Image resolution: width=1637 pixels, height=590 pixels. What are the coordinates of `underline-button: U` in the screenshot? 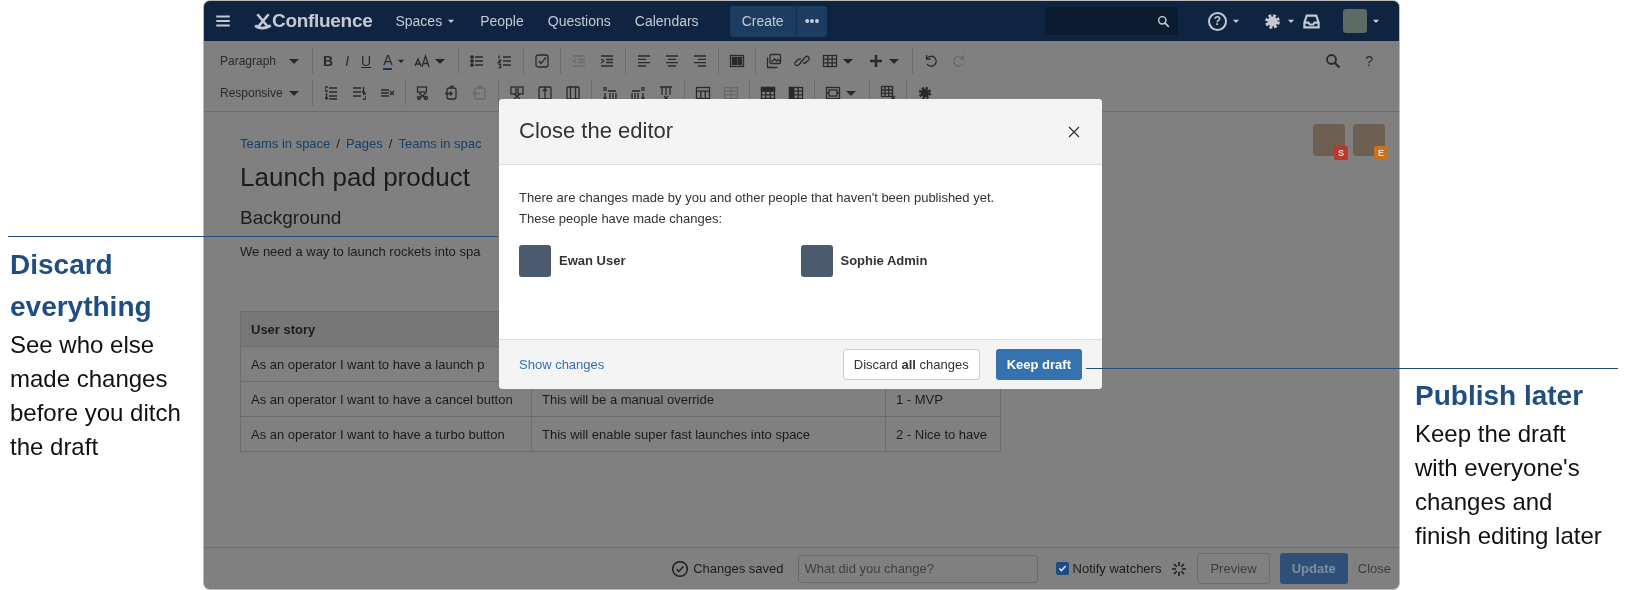 It's located at (366, 61).